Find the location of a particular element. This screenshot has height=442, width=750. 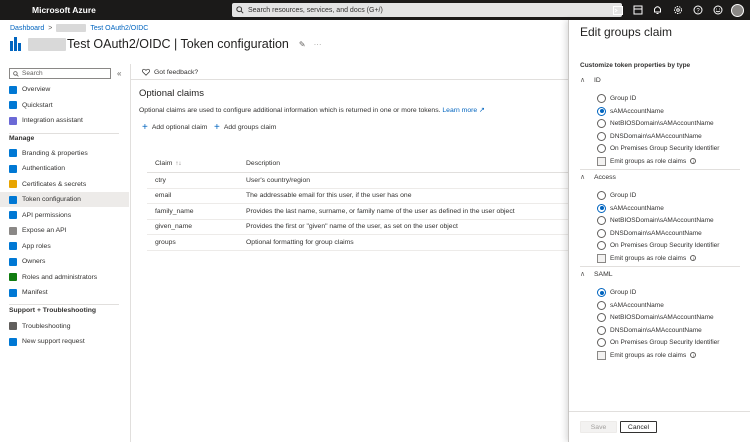

sidebar-item-troubleshooting: Troubleshooting is located at coordinates (64, 326).